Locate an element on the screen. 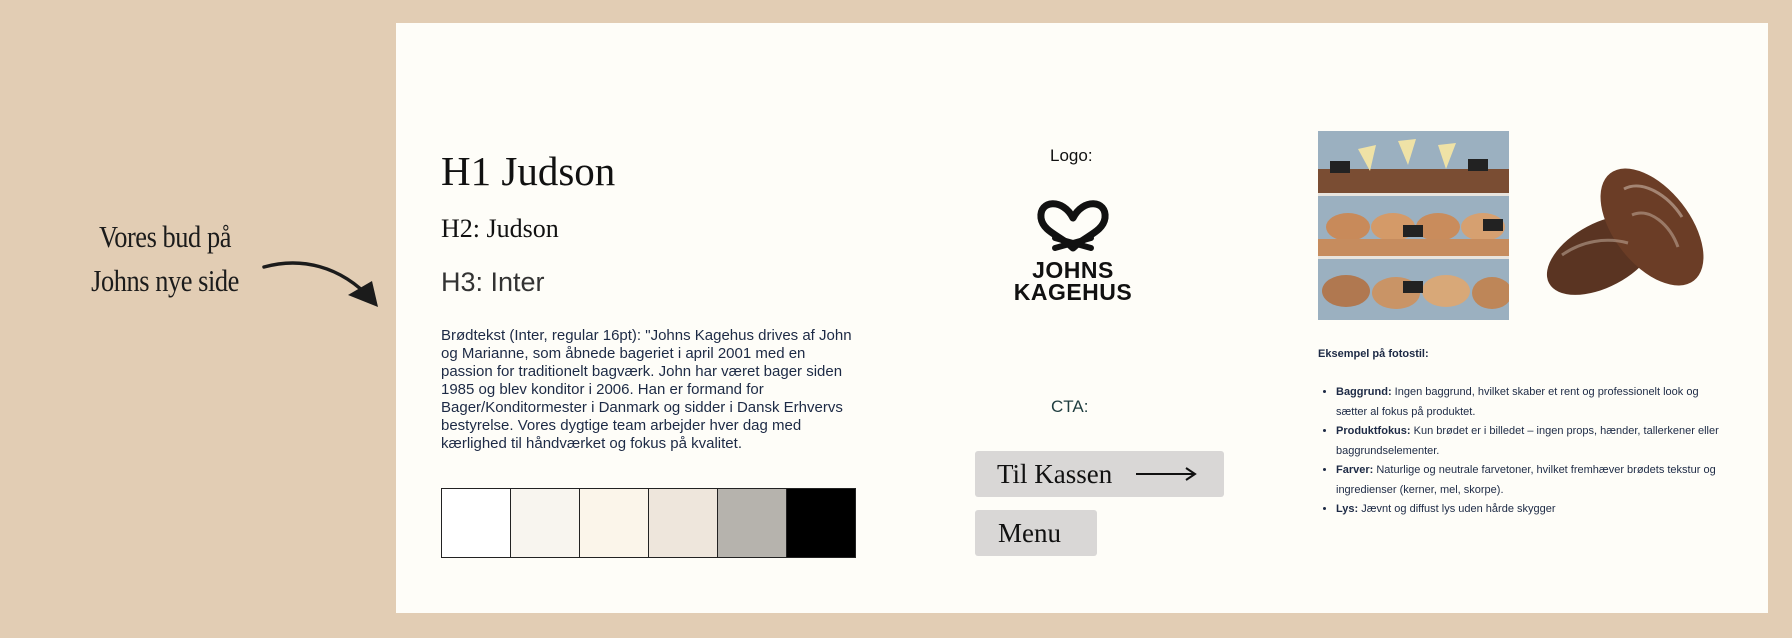  menu-label: Menu is located at coordinates (1029, 532).